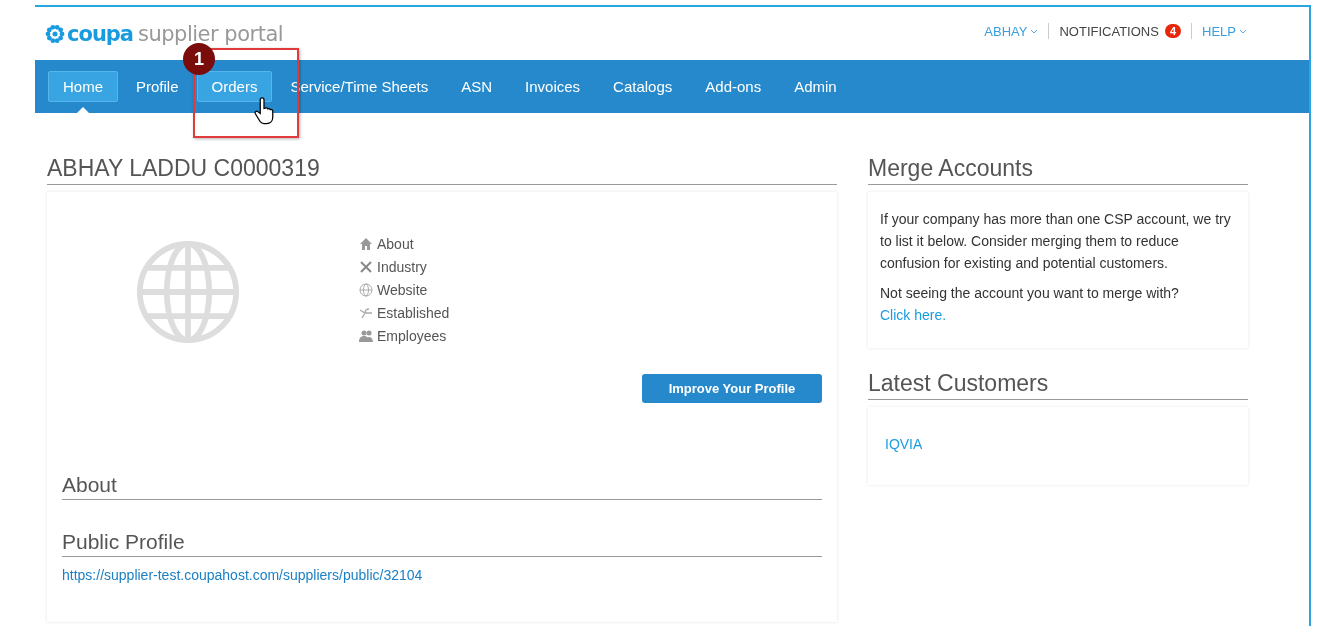  Describe the element at coordinates (395, 243) in the screenshot. I see `profile-field-label: About` at that location.